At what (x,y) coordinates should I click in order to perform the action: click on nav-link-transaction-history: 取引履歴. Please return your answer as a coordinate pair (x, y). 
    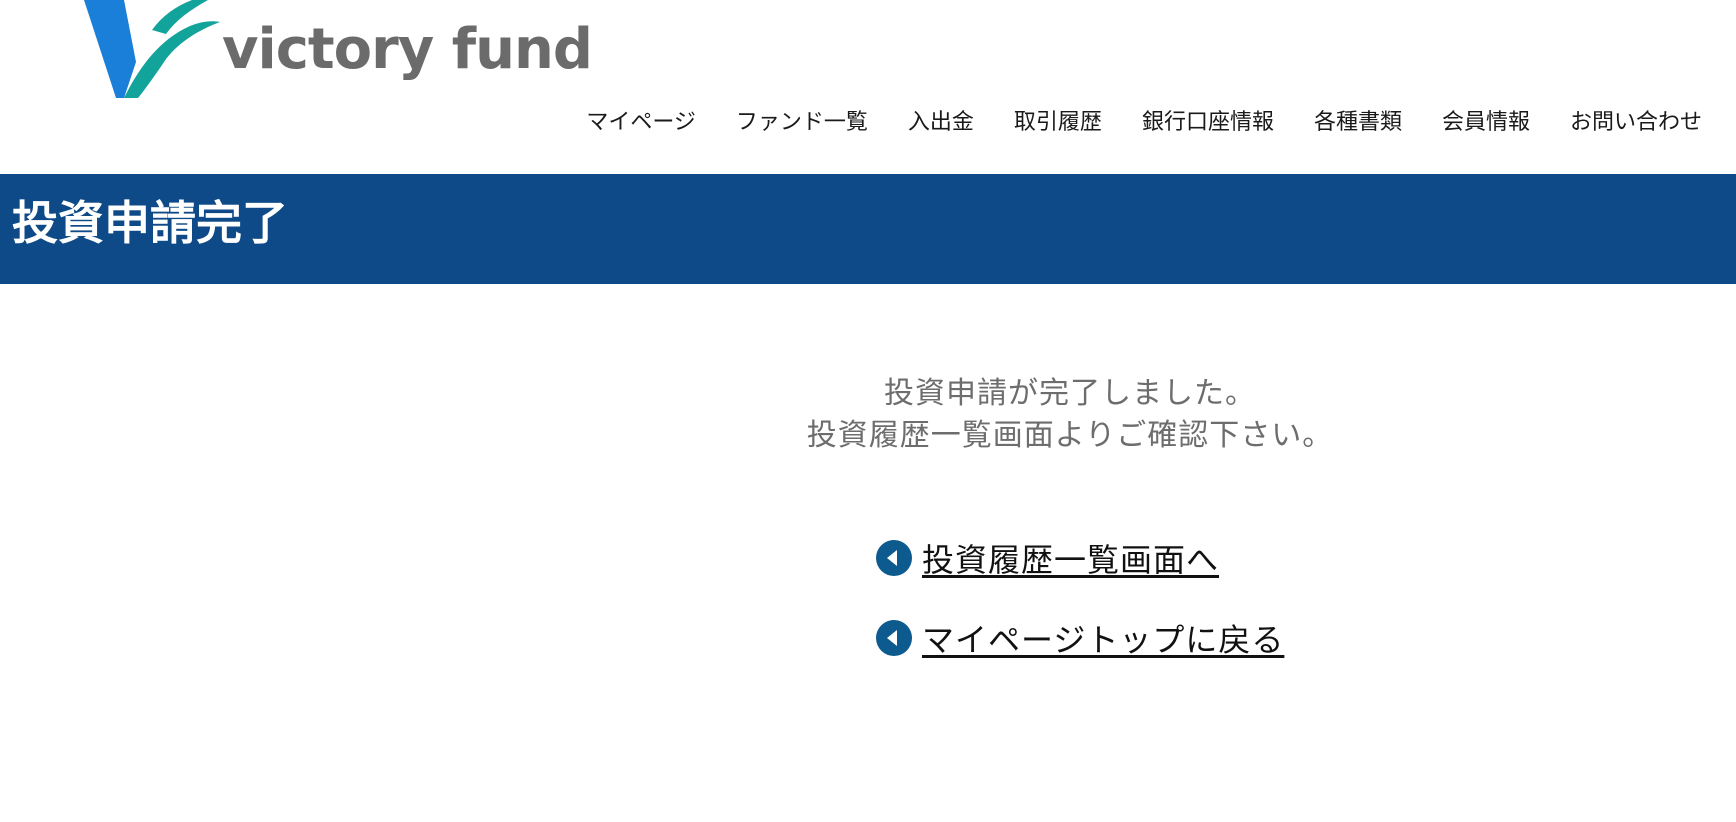
    Looking at the image, I should click on (1058, 122).